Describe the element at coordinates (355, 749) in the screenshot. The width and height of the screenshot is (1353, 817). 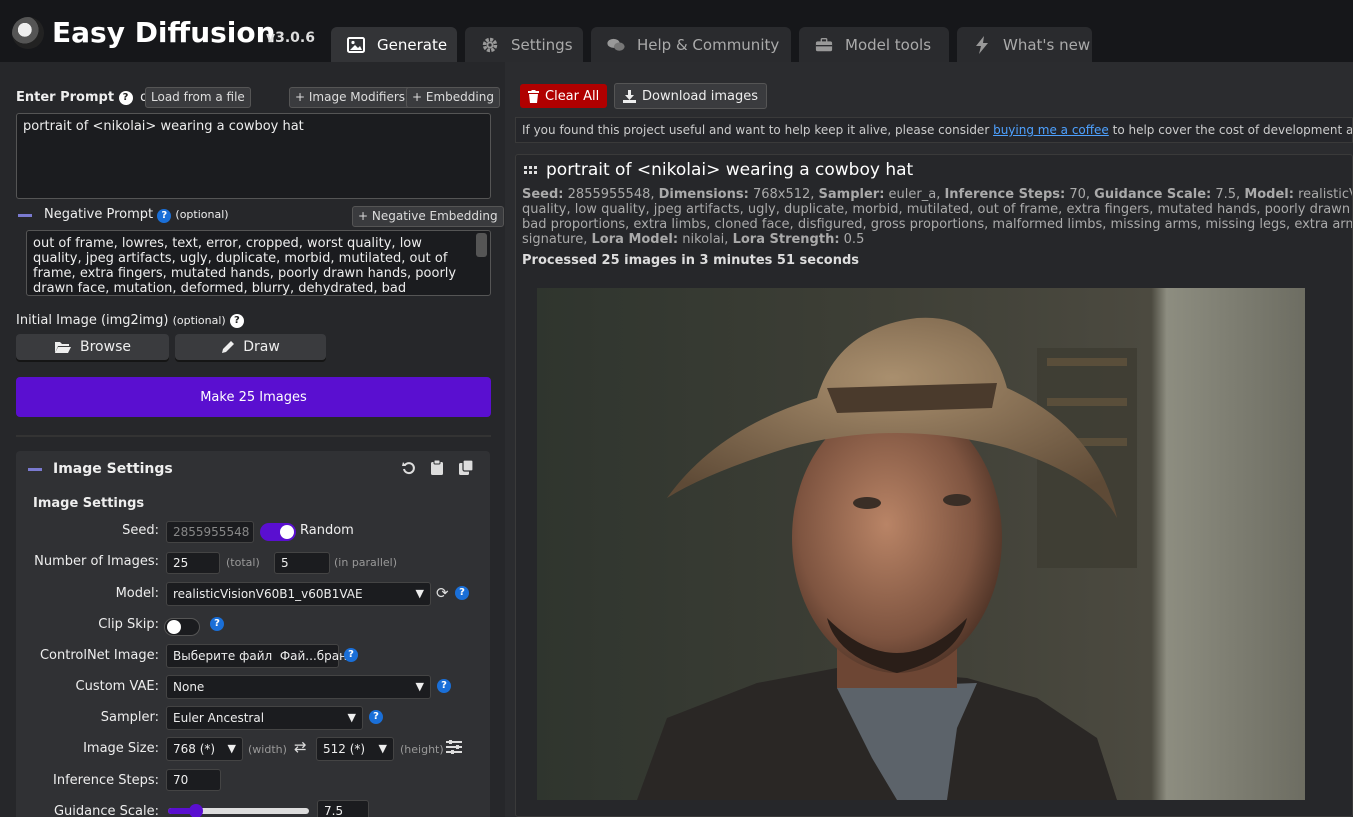
I see `height-select: 512 (*) ▼` at that location.